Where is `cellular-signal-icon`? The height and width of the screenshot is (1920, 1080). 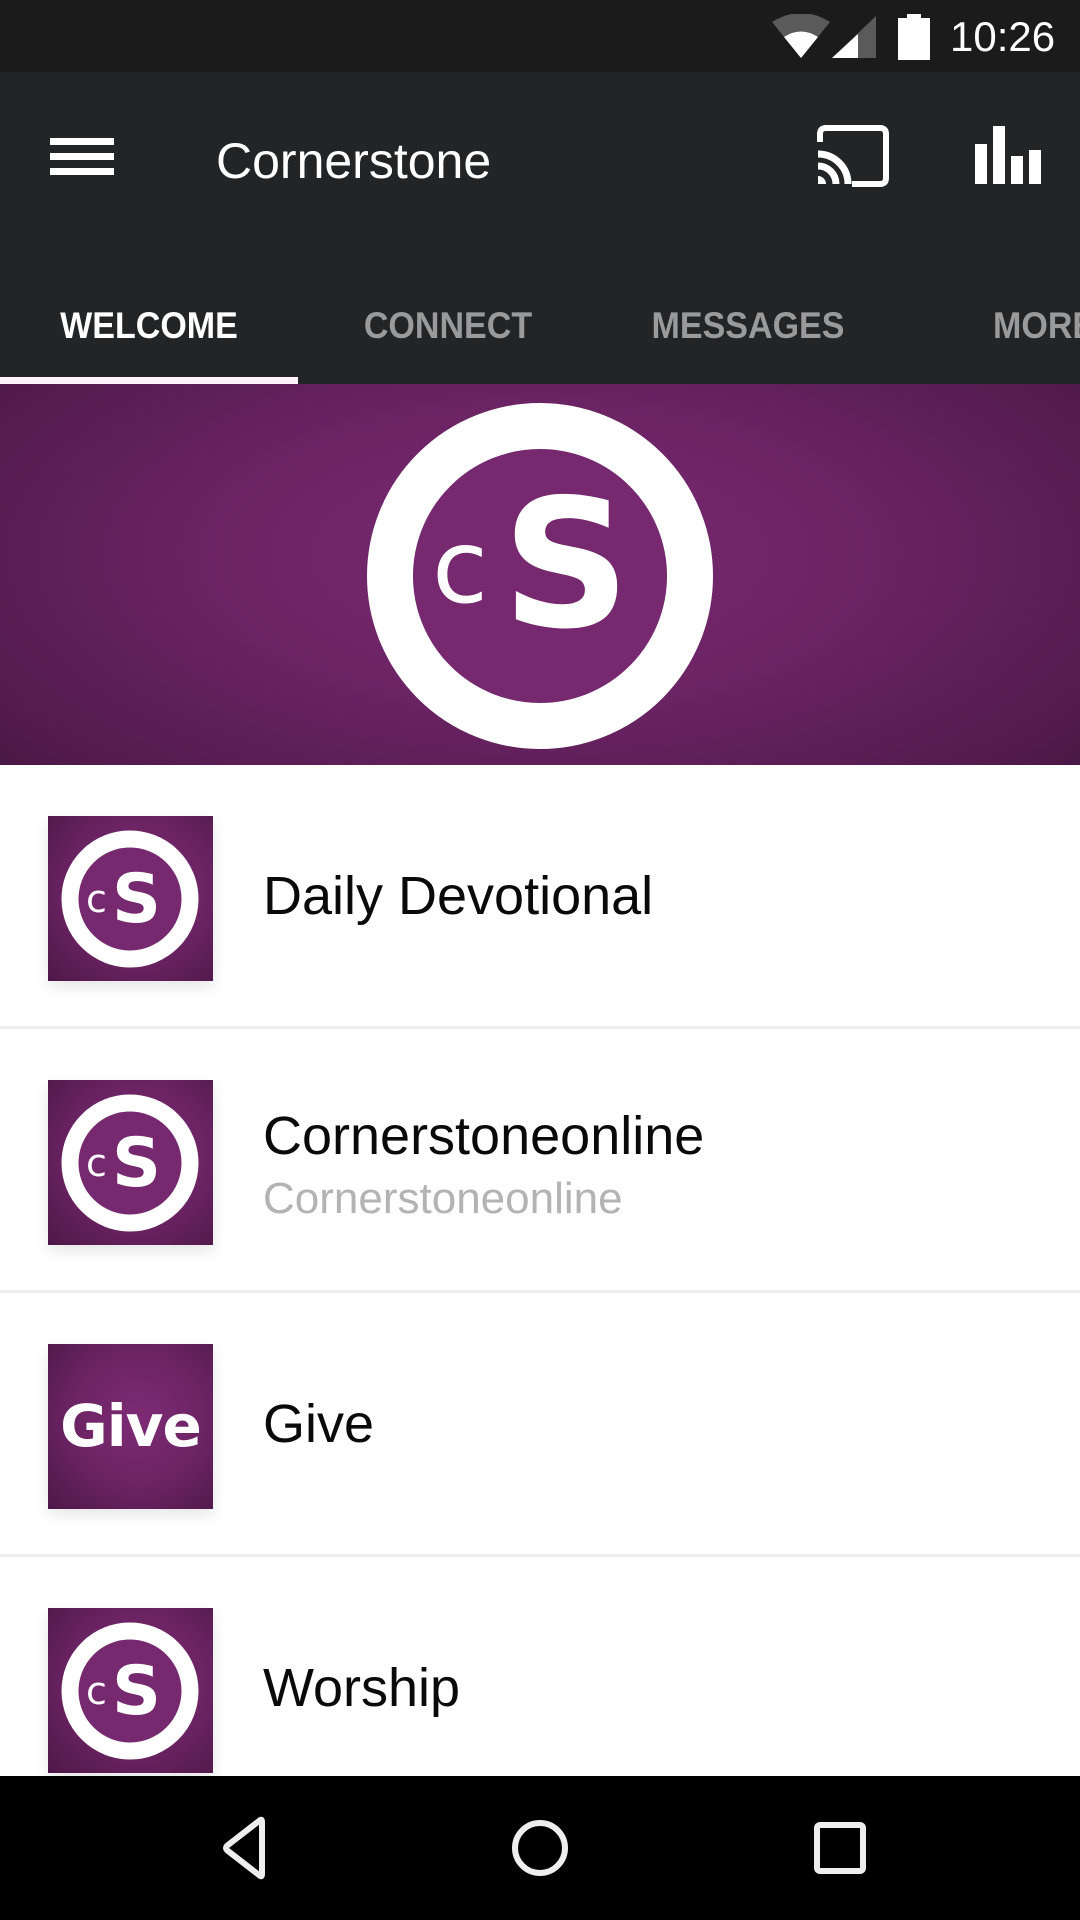 cellular-signal-icon is located at coordinates (854, 37).